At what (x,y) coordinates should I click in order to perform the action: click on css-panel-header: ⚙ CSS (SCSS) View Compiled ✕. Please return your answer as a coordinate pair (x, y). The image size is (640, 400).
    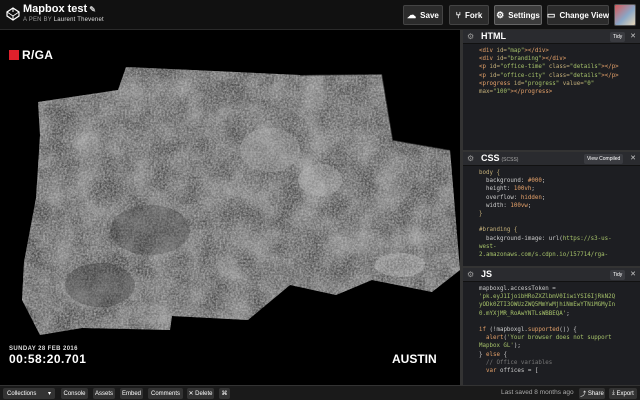
    Looking at the image, I should click on (551, 159).